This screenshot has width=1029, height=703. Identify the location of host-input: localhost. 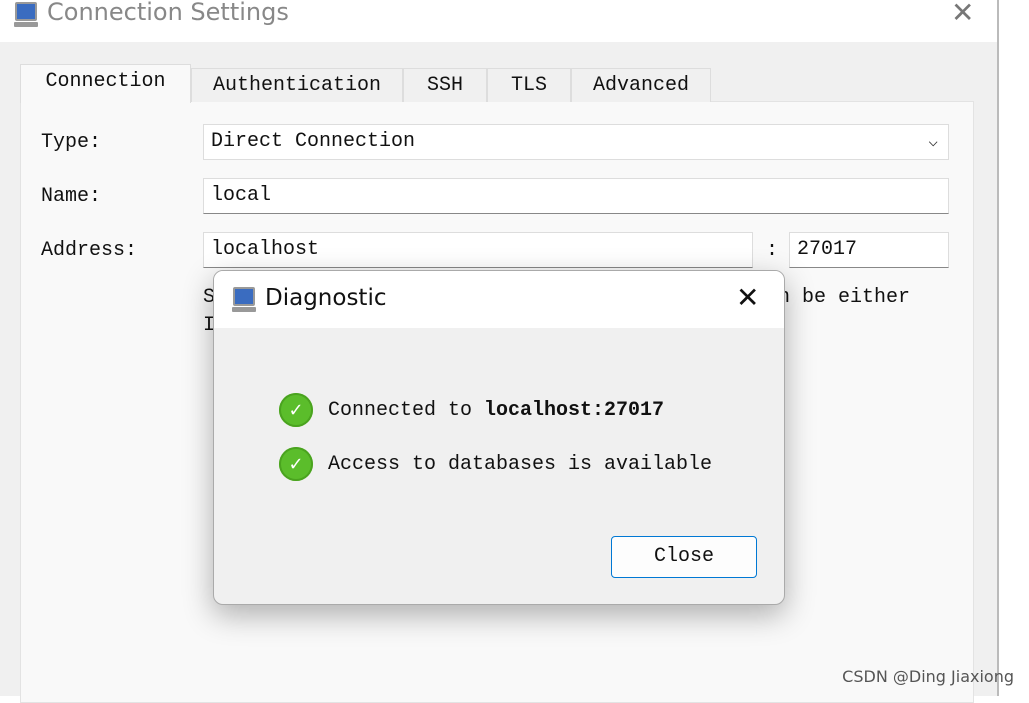
(478, 250).